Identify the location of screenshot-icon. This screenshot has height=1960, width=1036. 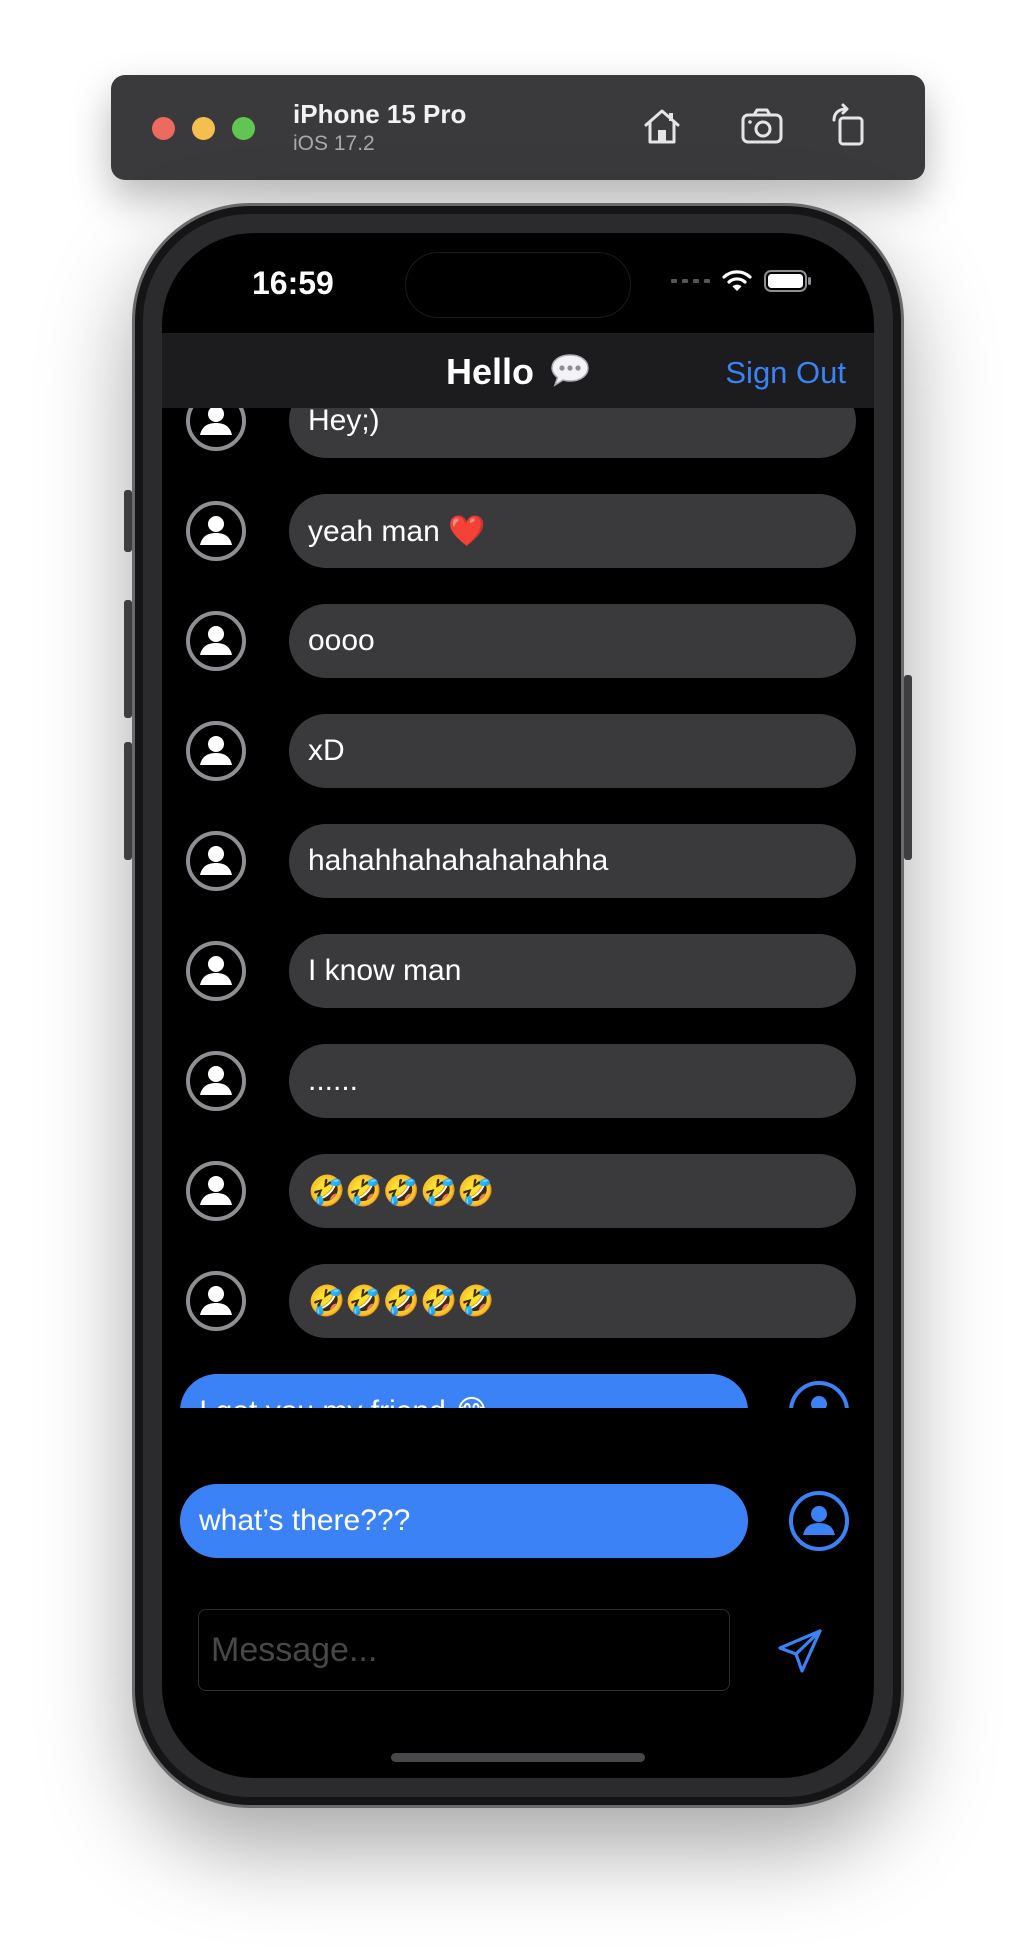
(762, 126).